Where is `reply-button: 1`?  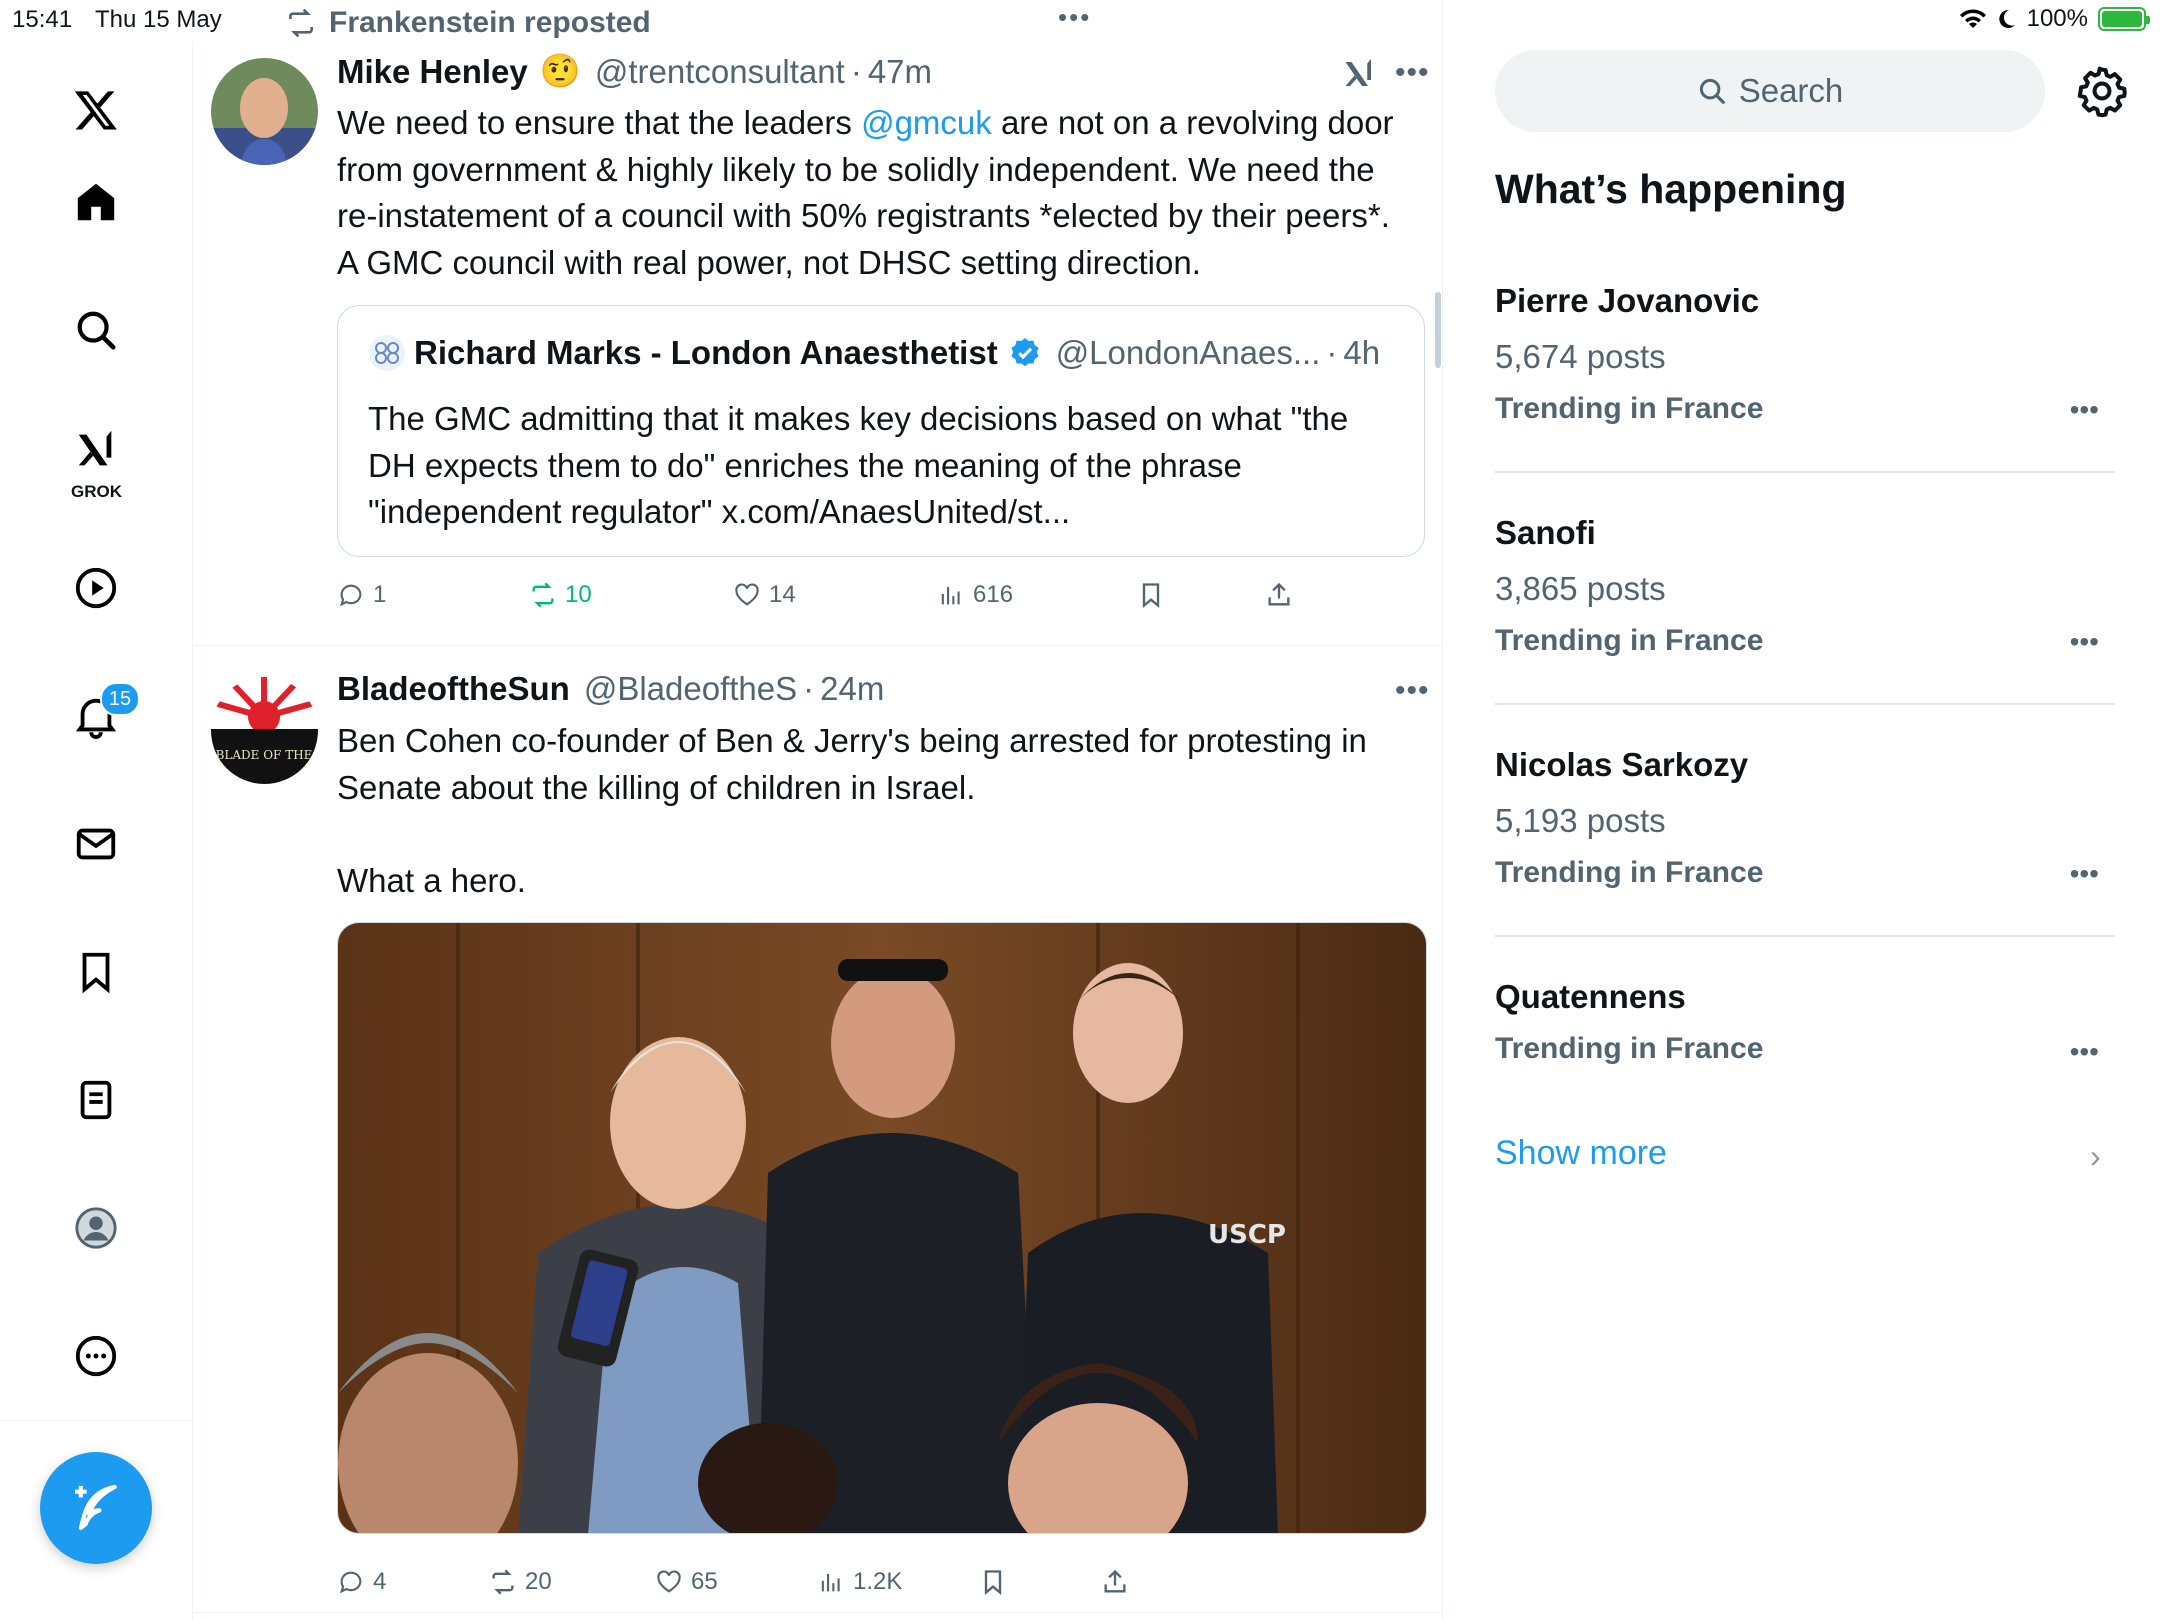 reply-button: 1 is located at coordinates (361, 595).